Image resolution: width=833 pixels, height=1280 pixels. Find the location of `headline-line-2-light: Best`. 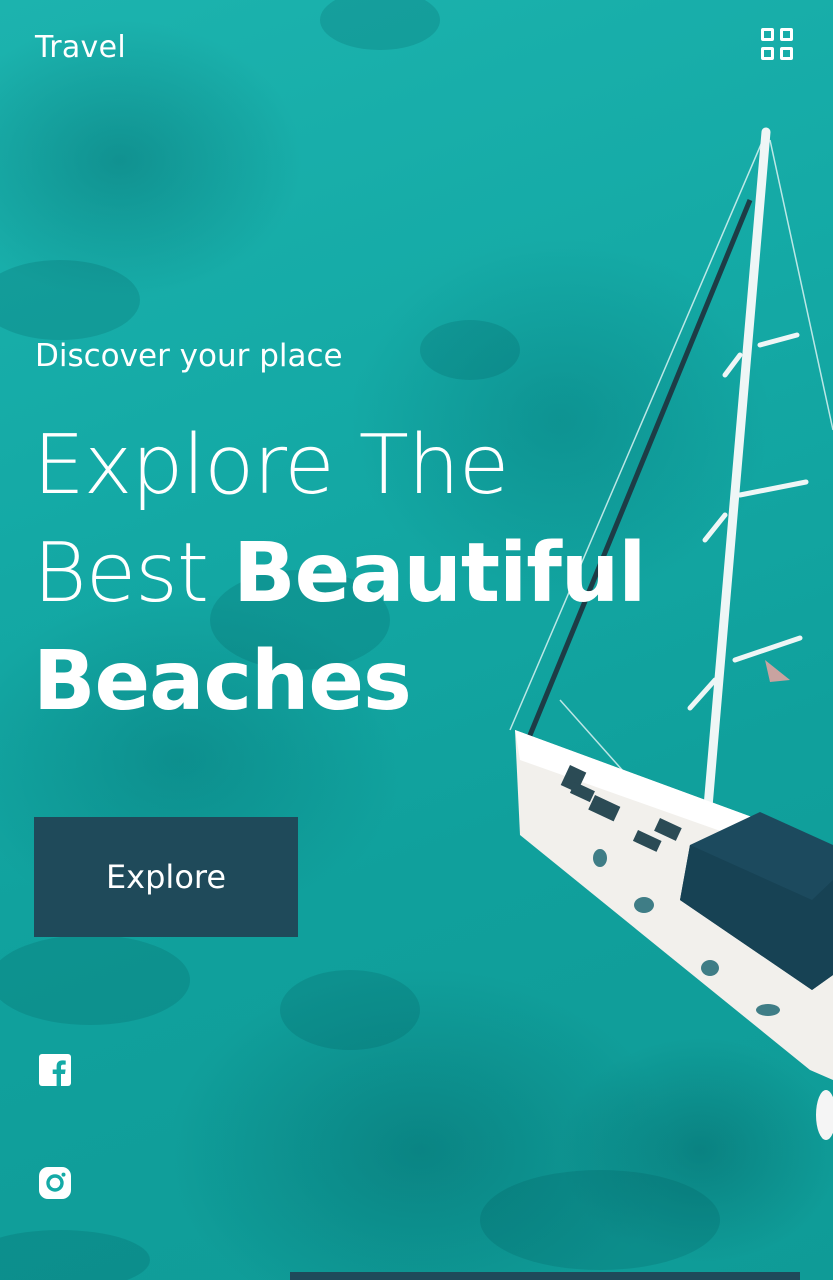

headline-line-2-light: Best is located at coordinates (121, 573).